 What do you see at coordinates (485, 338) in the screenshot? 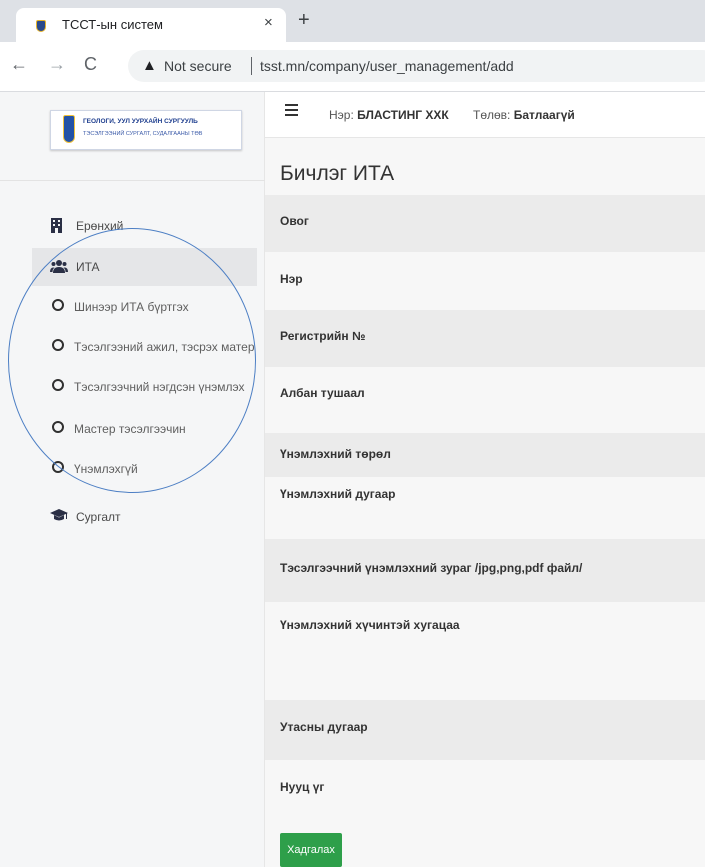
I see `field-row-register: Регистрийн №` at bounding box center [485, 338].